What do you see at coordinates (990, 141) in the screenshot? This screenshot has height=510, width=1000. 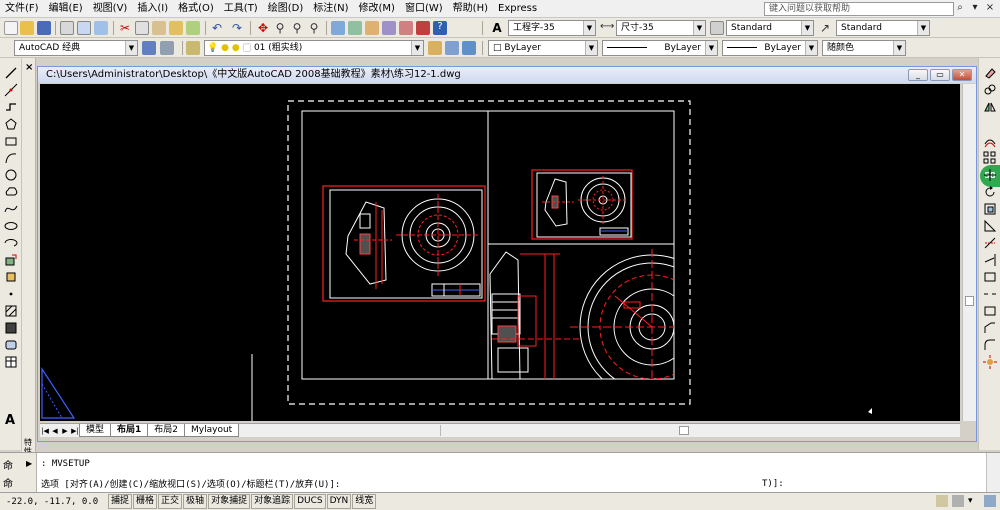 I see `offset-icon` at bounding box center [990, 141].